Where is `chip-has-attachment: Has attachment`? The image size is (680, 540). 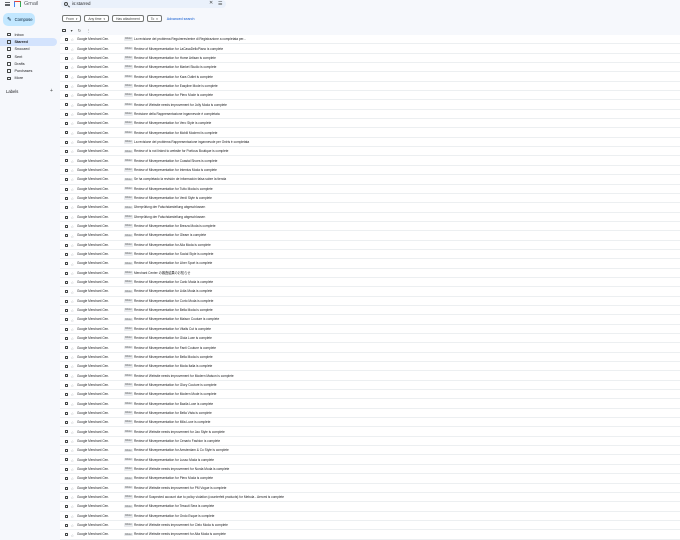
chip-has-attachment: Has attachment is located at coordinates (127, 18).